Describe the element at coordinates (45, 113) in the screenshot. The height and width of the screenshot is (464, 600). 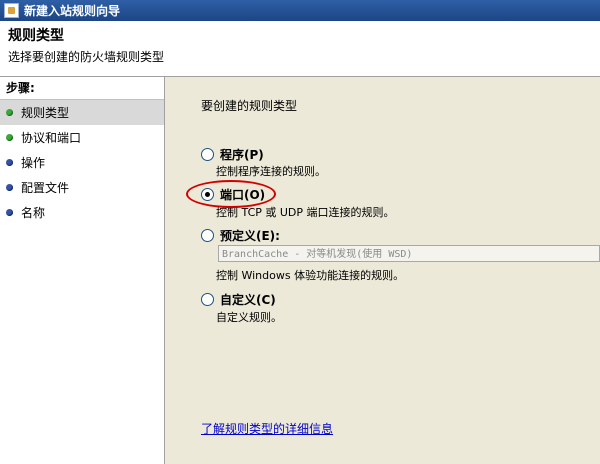
I see `step-label: 规则类型` at that location.